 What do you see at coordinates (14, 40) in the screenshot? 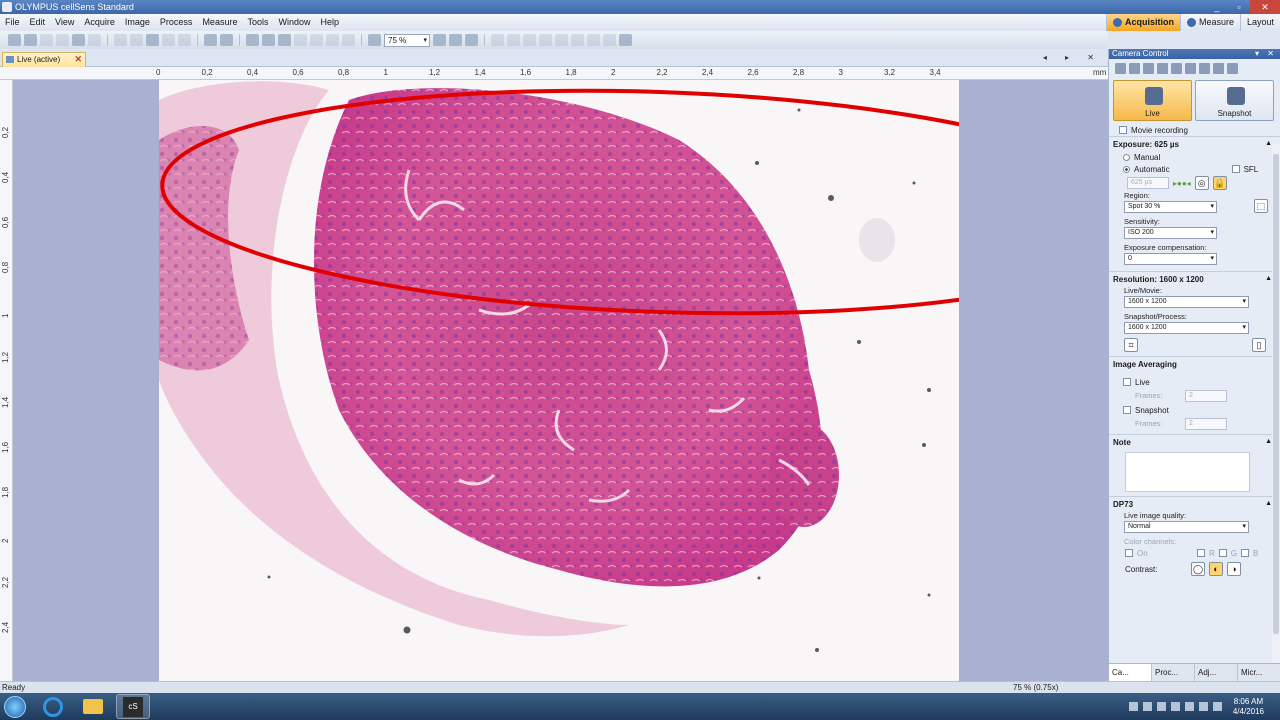
I see `camera-icon` at bounding box center [14, 40].